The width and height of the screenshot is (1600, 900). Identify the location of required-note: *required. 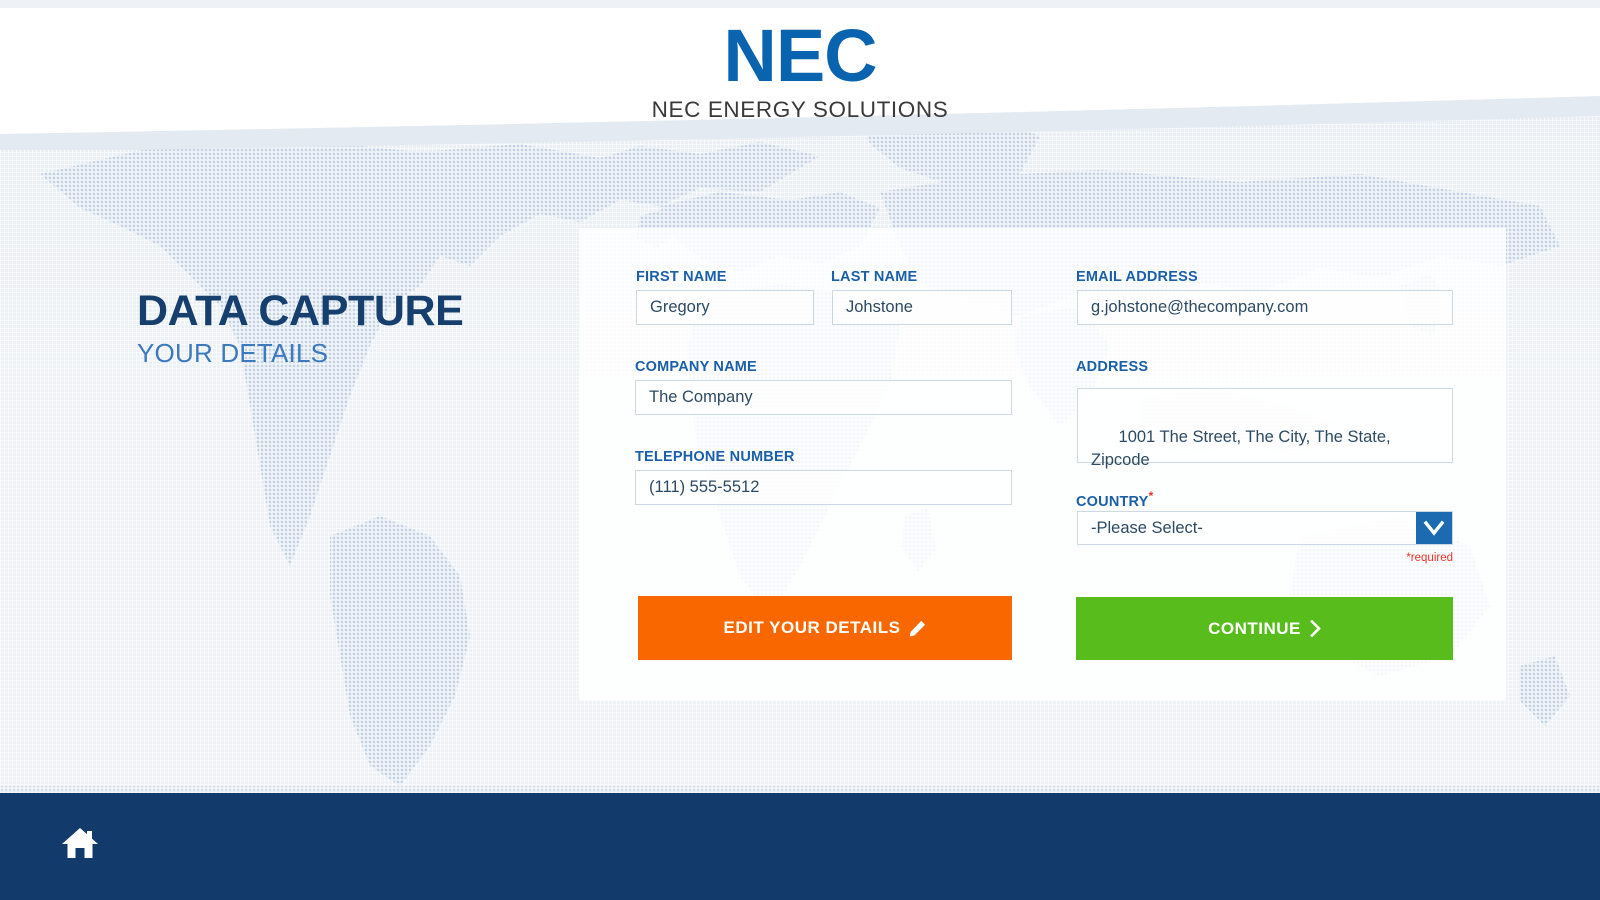
(1429, 558).